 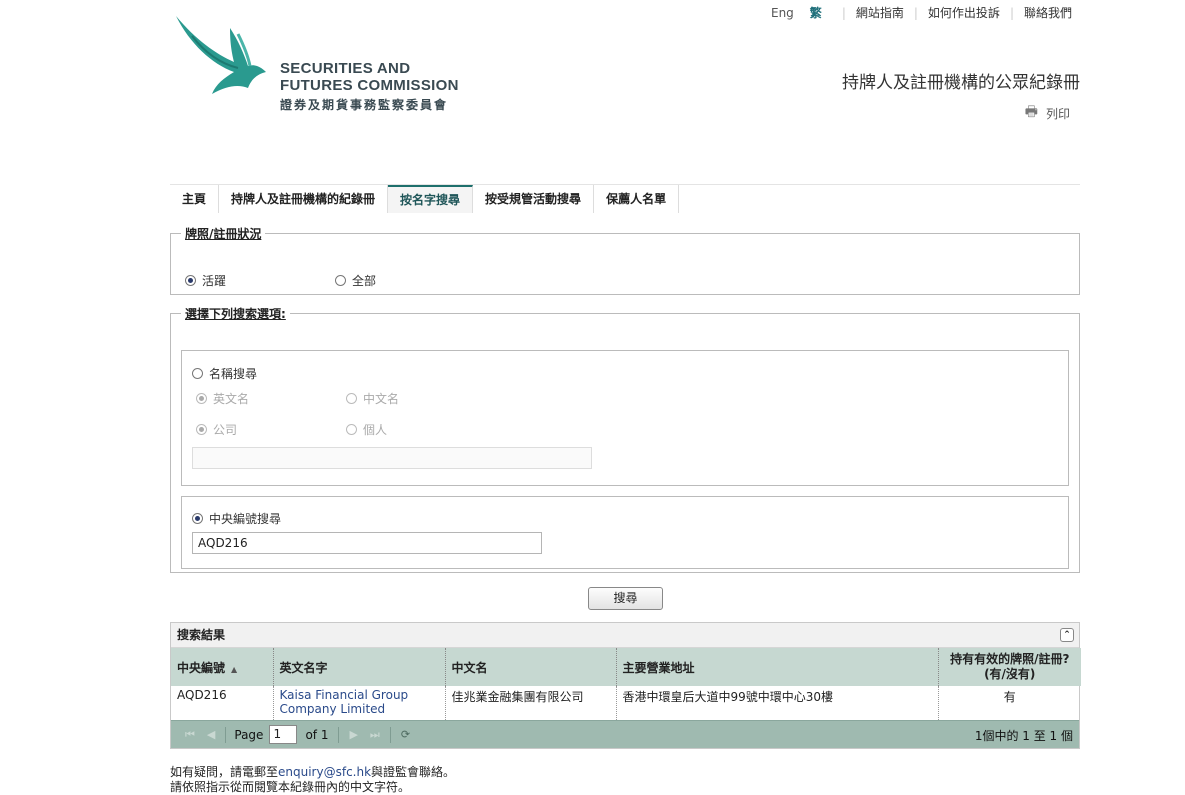 What do you see at coordinates (201, 635) in the screenshot?
I see `results-caption: 搜索結果` at bounding box center [201, 635].